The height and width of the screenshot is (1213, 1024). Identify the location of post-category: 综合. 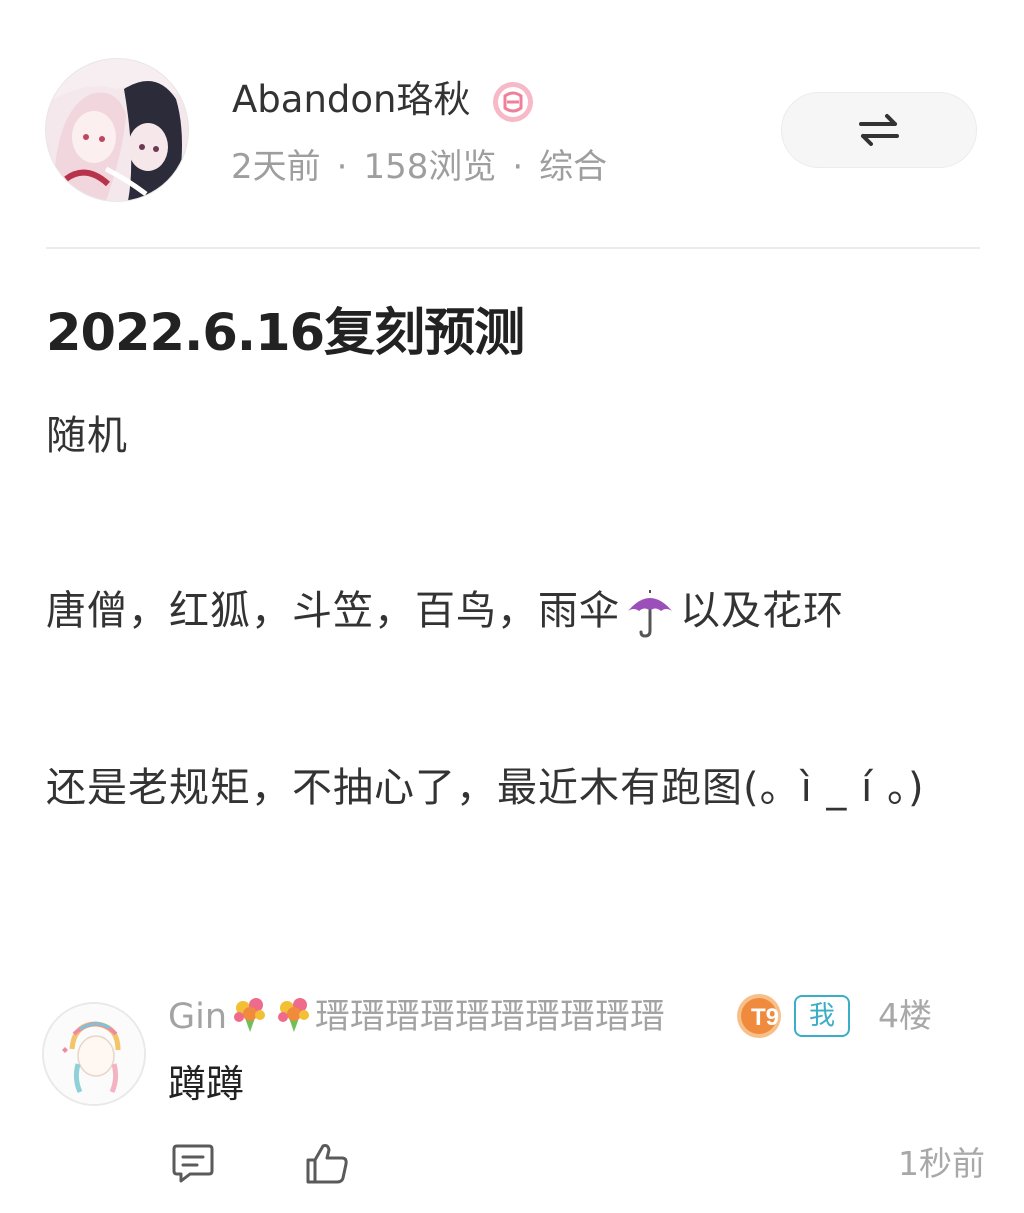
(573, 167).